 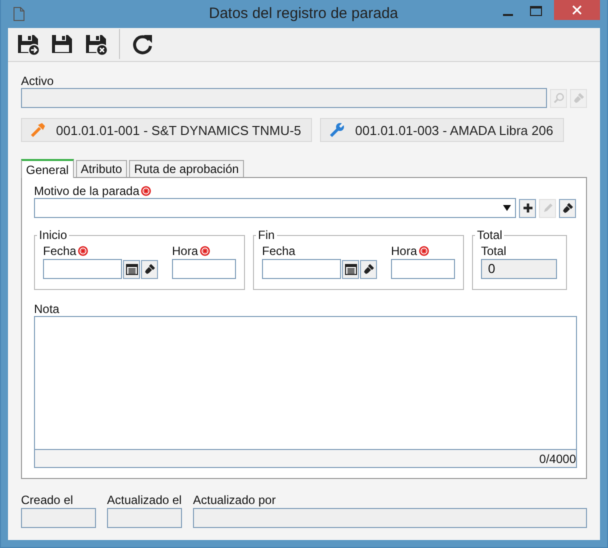 I want to click on asset-button: 001.01.01-001 - S&T DYNAMICS TNMU-5, so click(x=166, y=130).